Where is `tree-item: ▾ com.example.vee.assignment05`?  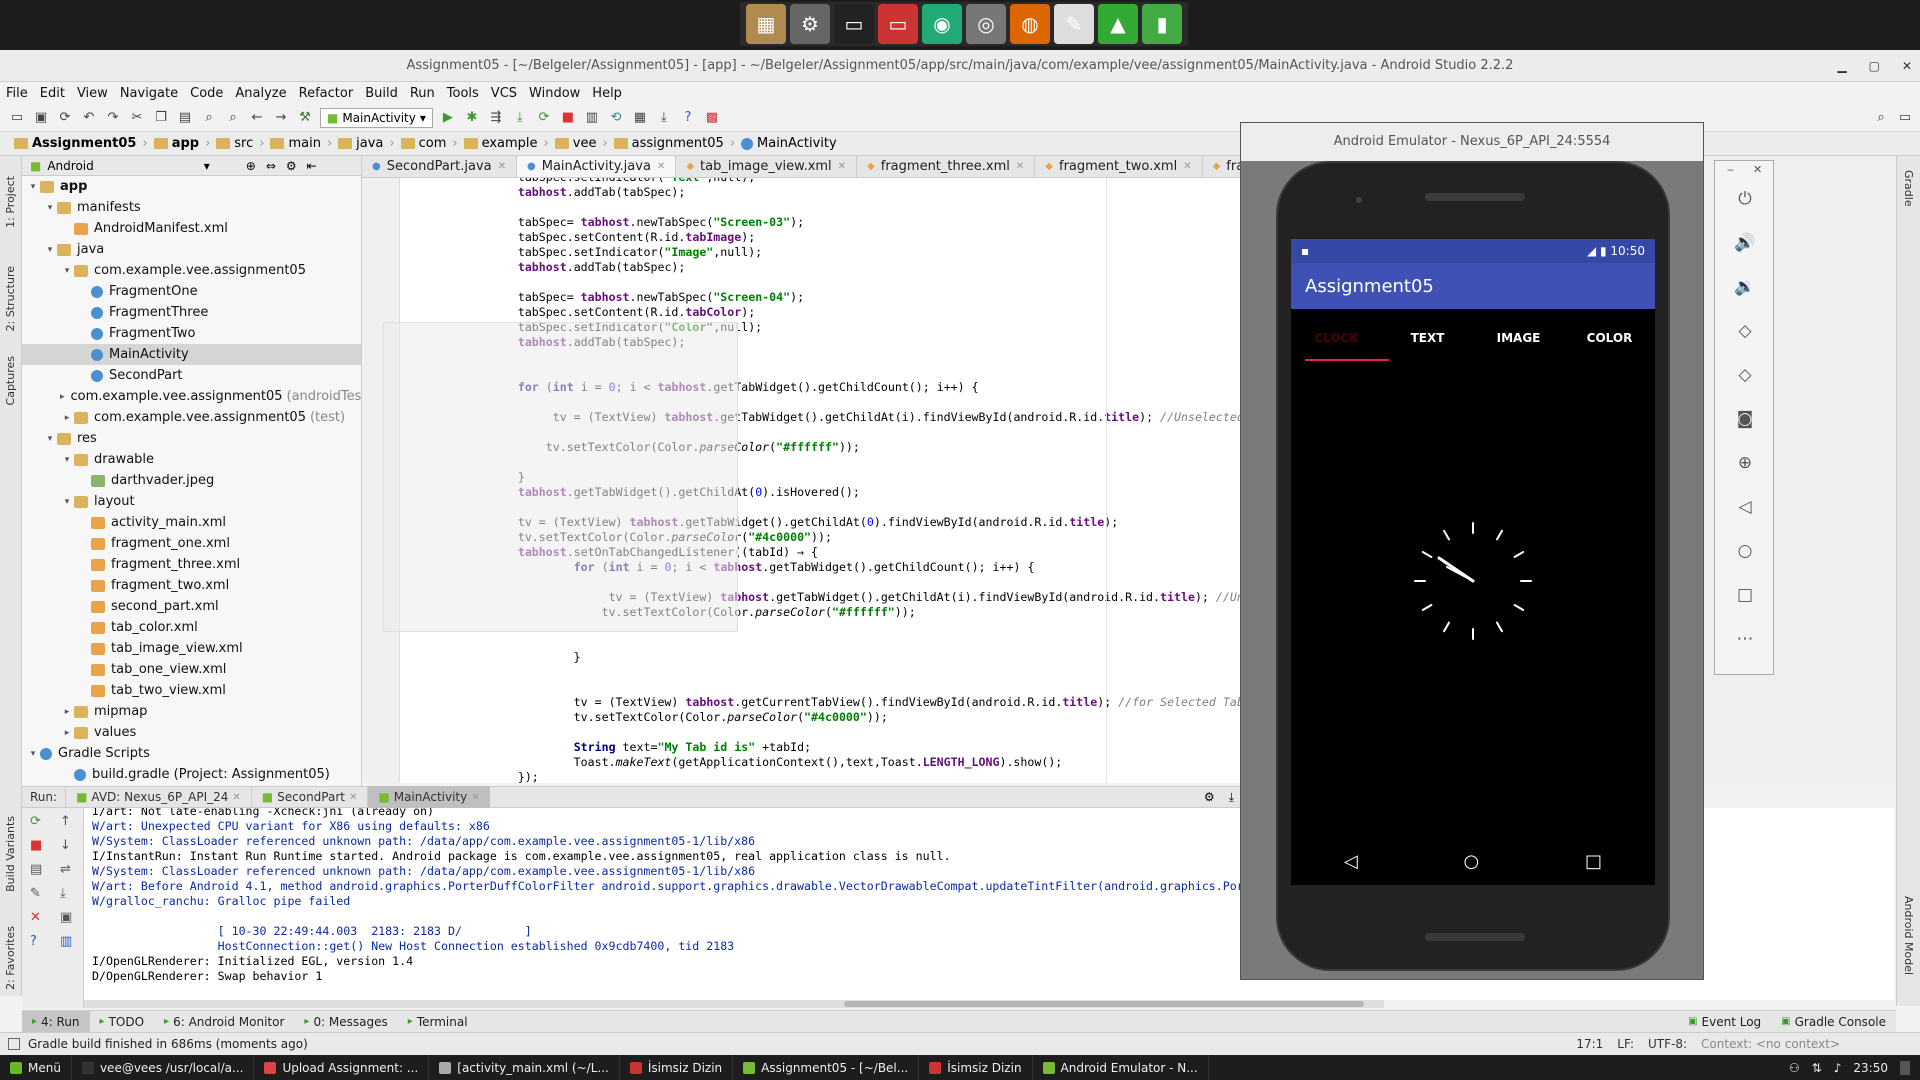 tree-item: ▾ com.example.vee.assignment05 is located at coordinates (191, 270).